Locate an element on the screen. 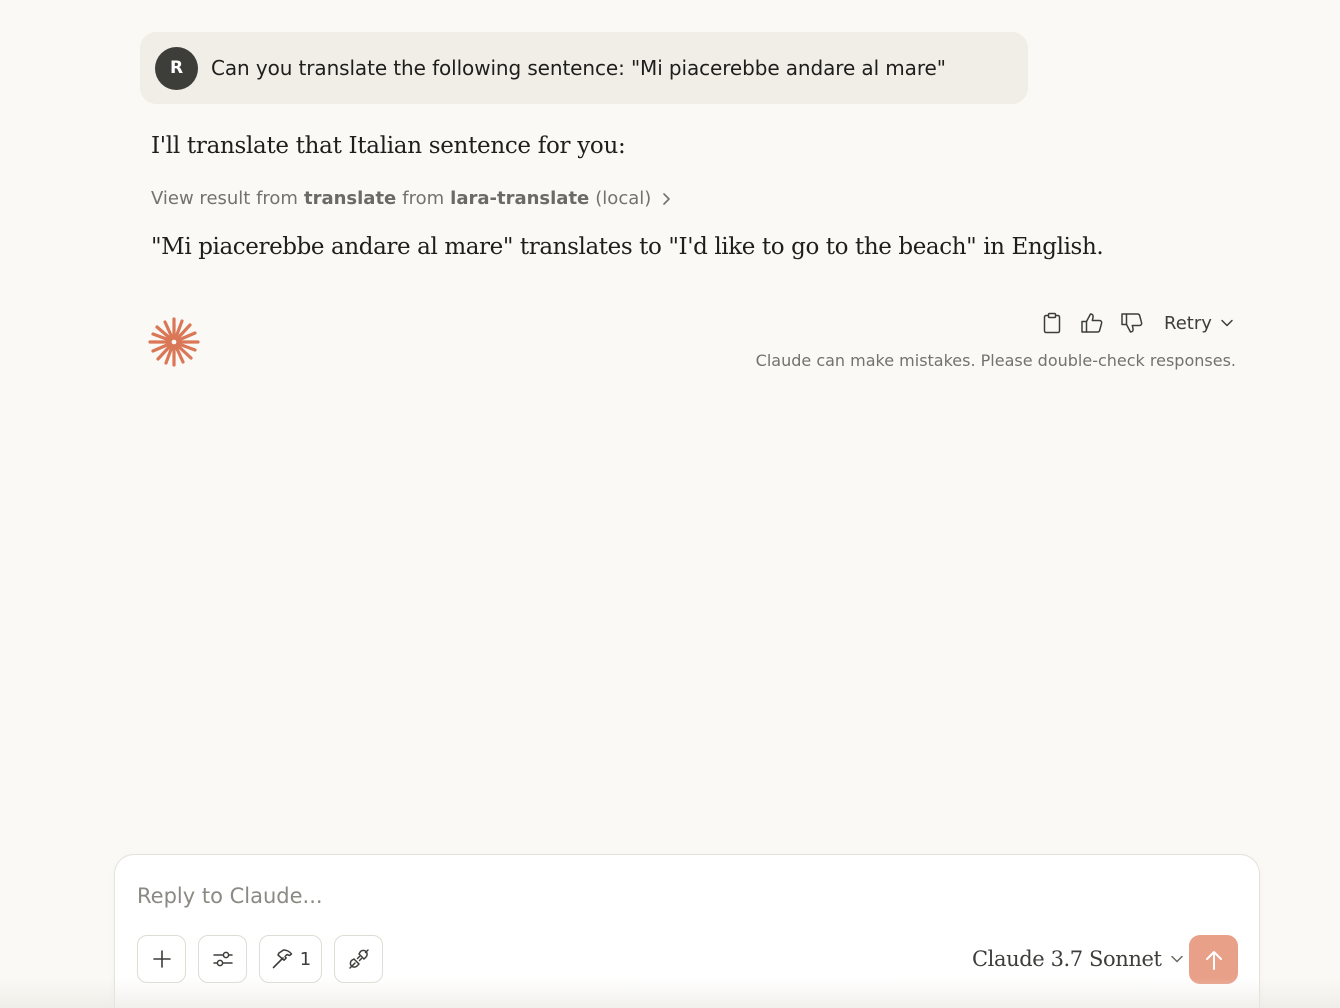 The image size is (1340, 1008). composer: 1 Claude 3.7 Sonnet is located at coordinates (687, 931).